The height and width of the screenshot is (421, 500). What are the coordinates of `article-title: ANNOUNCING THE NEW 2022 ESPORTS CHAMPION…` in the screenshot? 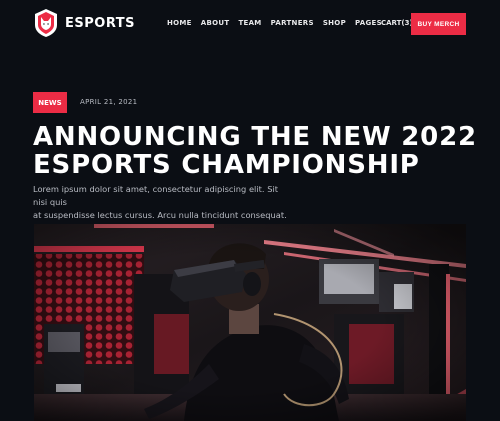 It's located at (255, 151).